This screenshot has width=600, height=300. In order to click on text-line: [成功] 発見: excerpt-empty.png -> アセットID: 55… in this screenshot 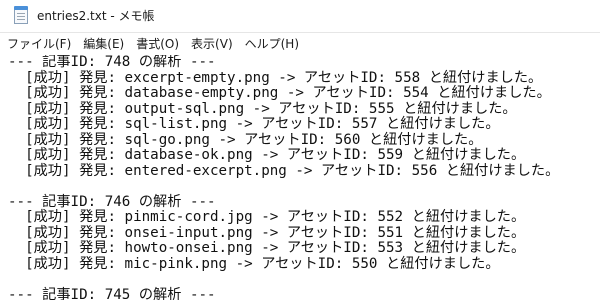, I will do `click(275, 77)`.